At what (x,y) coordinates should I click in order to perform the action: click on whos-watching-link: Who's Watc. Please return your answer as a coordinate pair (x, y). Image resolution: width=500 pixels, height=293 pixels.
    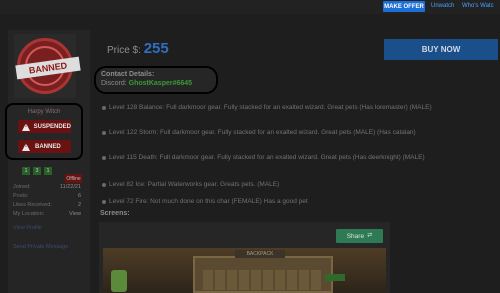
    Looking at the image, I should click on (478, 6).